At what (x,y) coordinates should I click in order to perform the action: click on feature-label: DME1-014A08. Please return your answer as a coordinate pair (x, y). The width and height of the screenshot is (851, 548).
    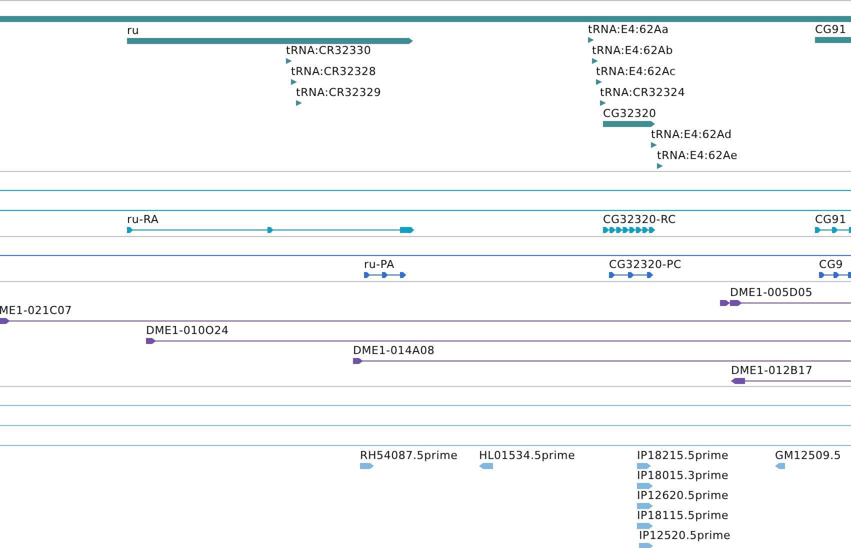
    Looking at the image, I should click on (394, 350).